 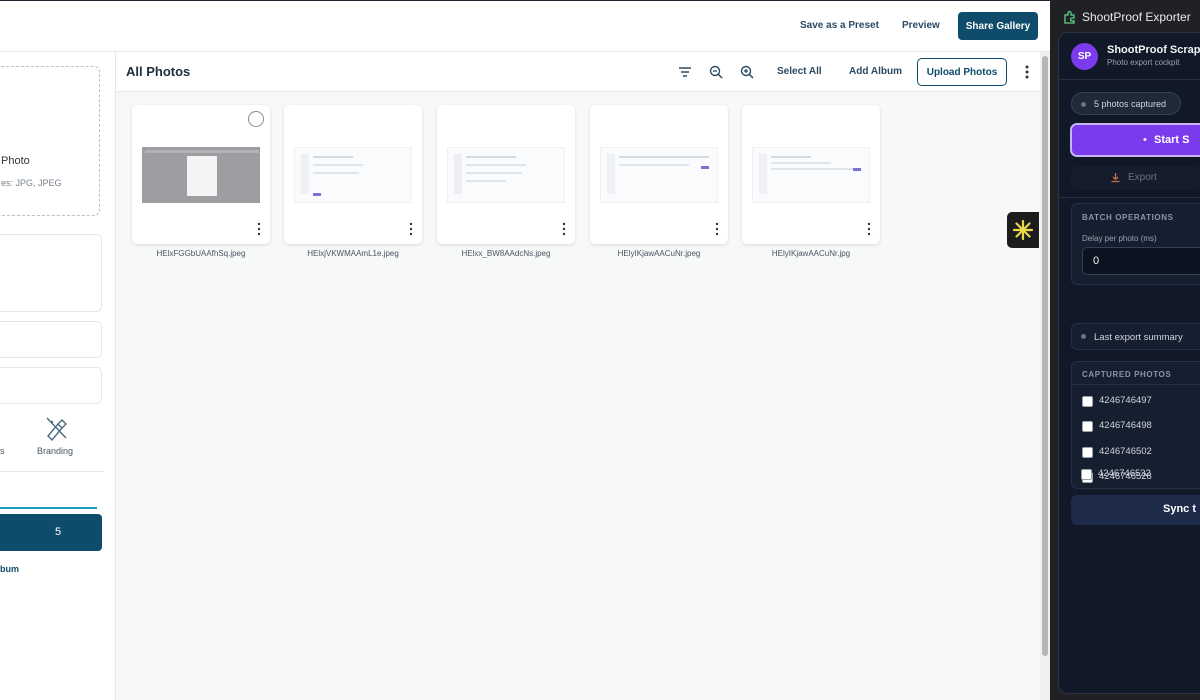 What do you see at coordinates (506, 253) in the screenshot?
I see `photo-filename: HElxx_BW8AAdcNs.jpeg` at bounding box center [506, 253].